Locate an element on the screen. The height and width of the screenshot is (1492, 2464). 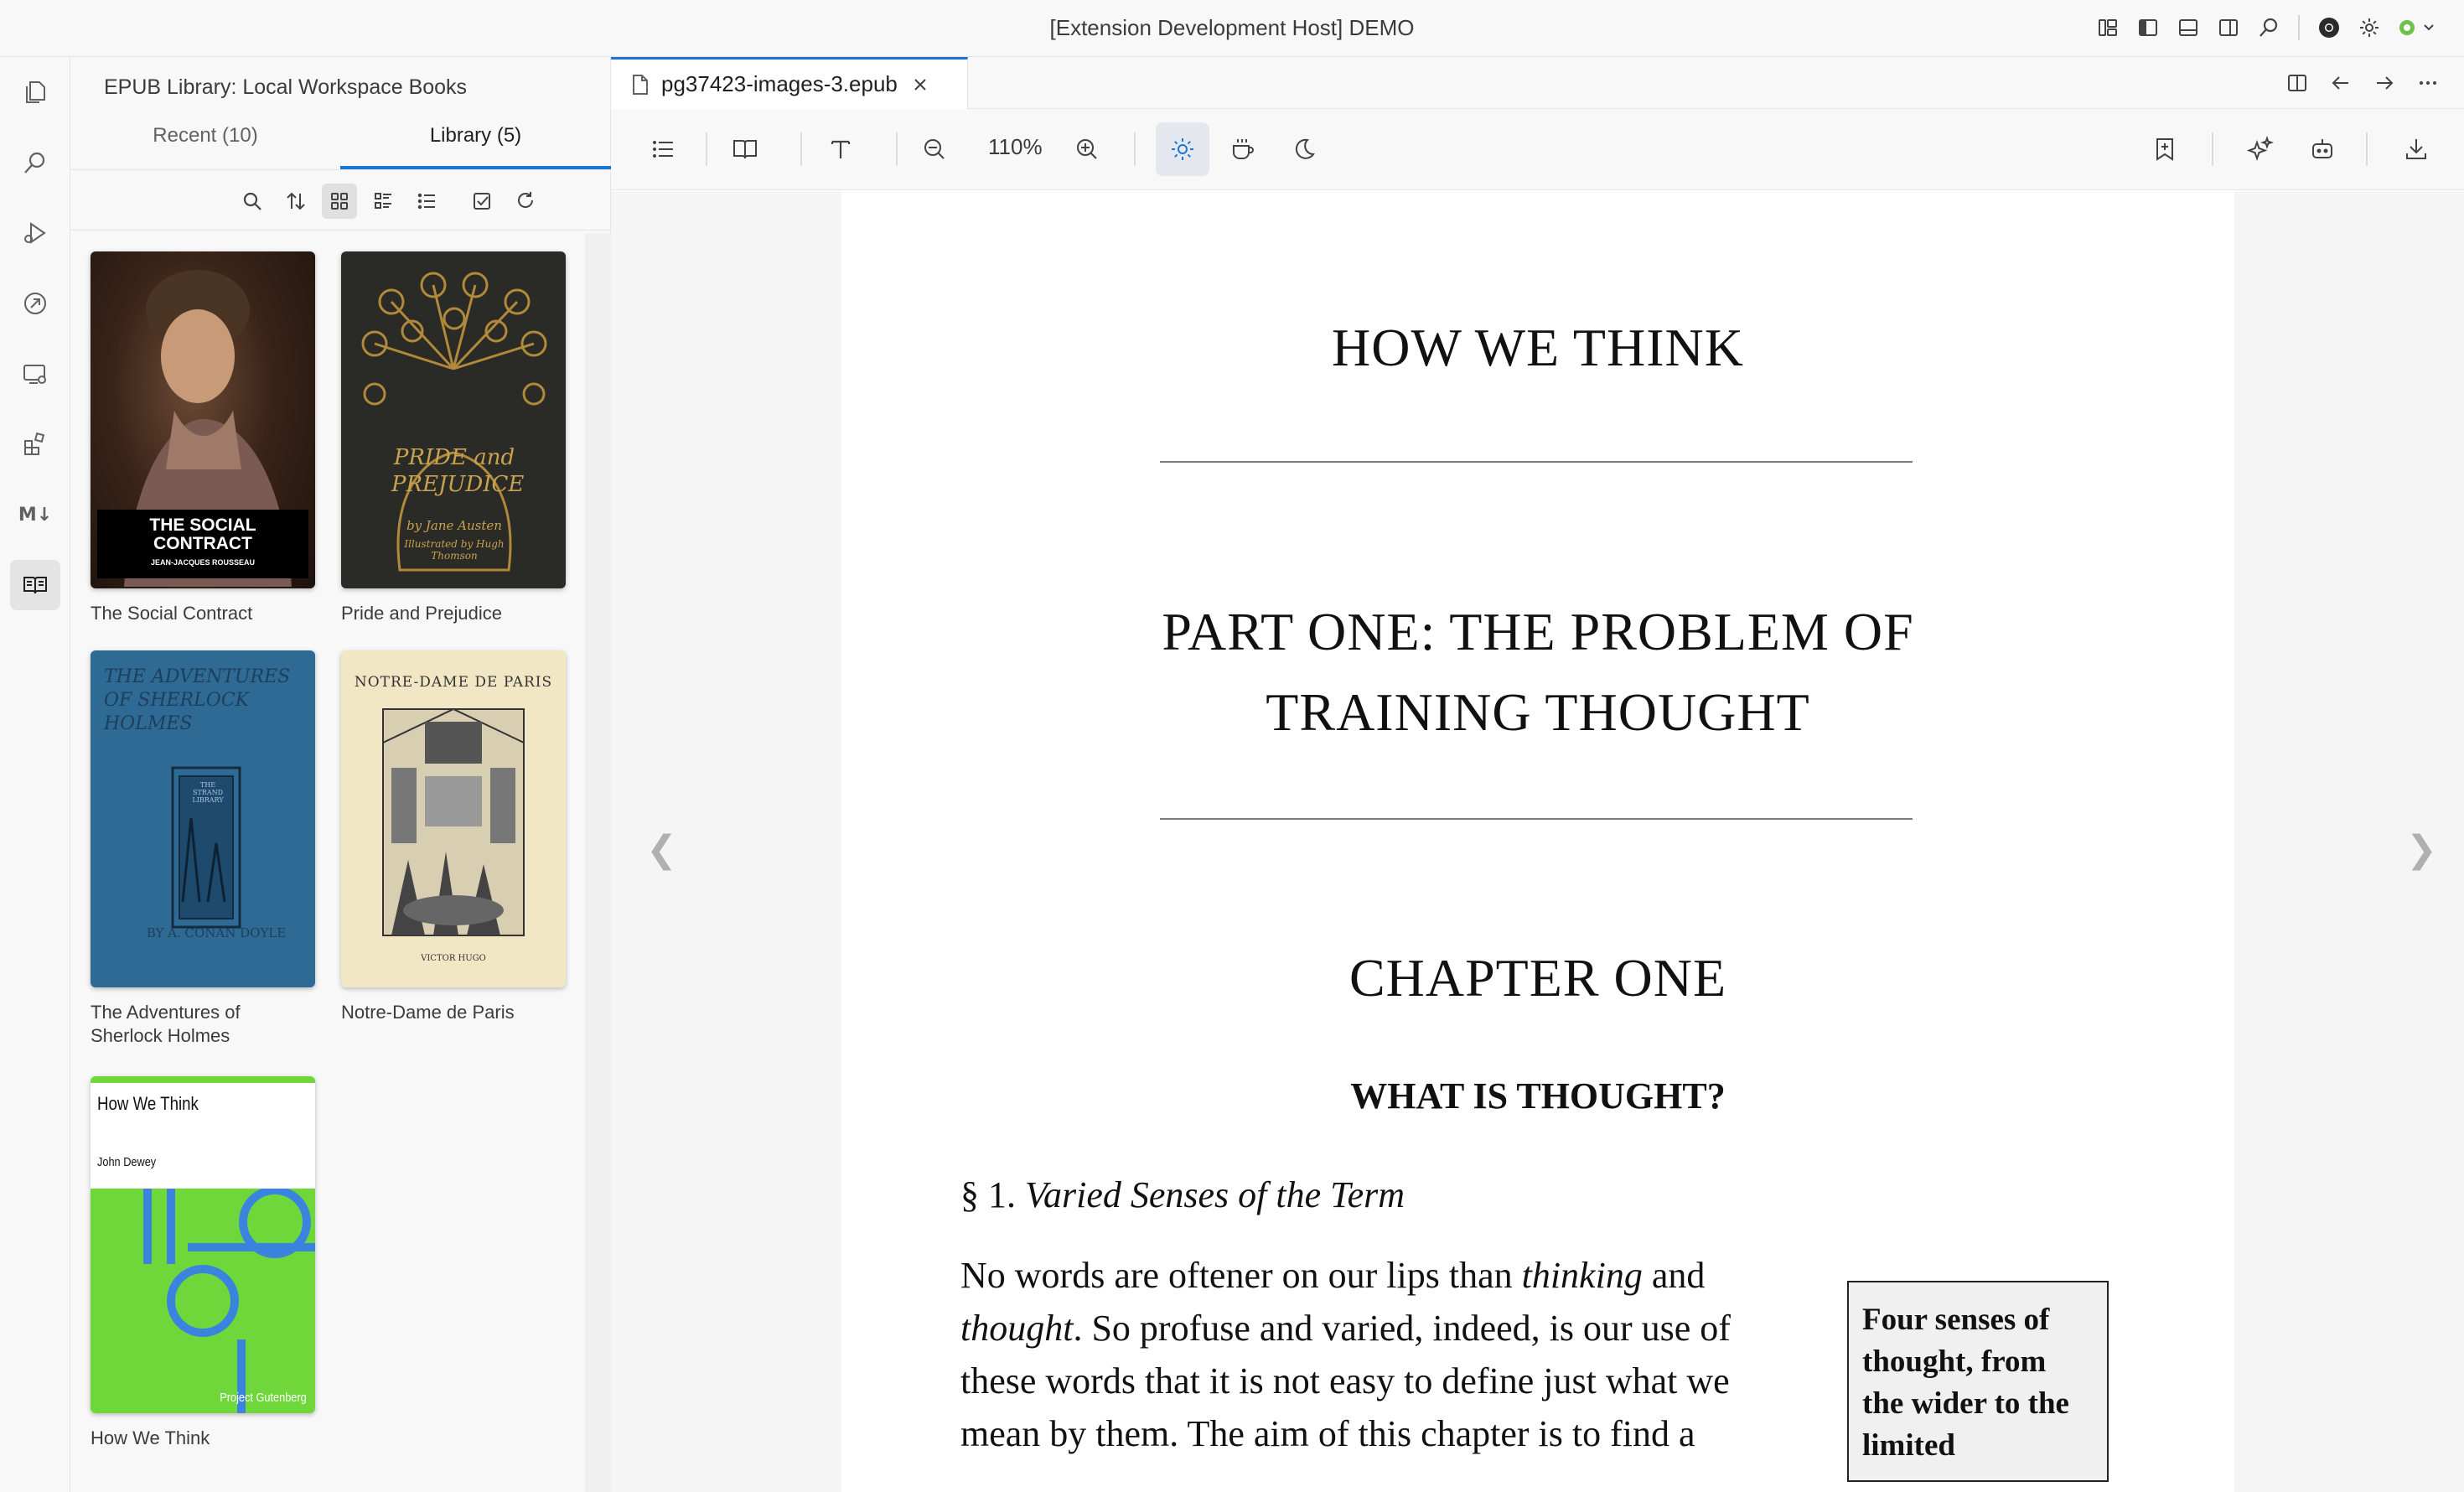
activity-bar: M↓ is located at coordinates (35, 774).